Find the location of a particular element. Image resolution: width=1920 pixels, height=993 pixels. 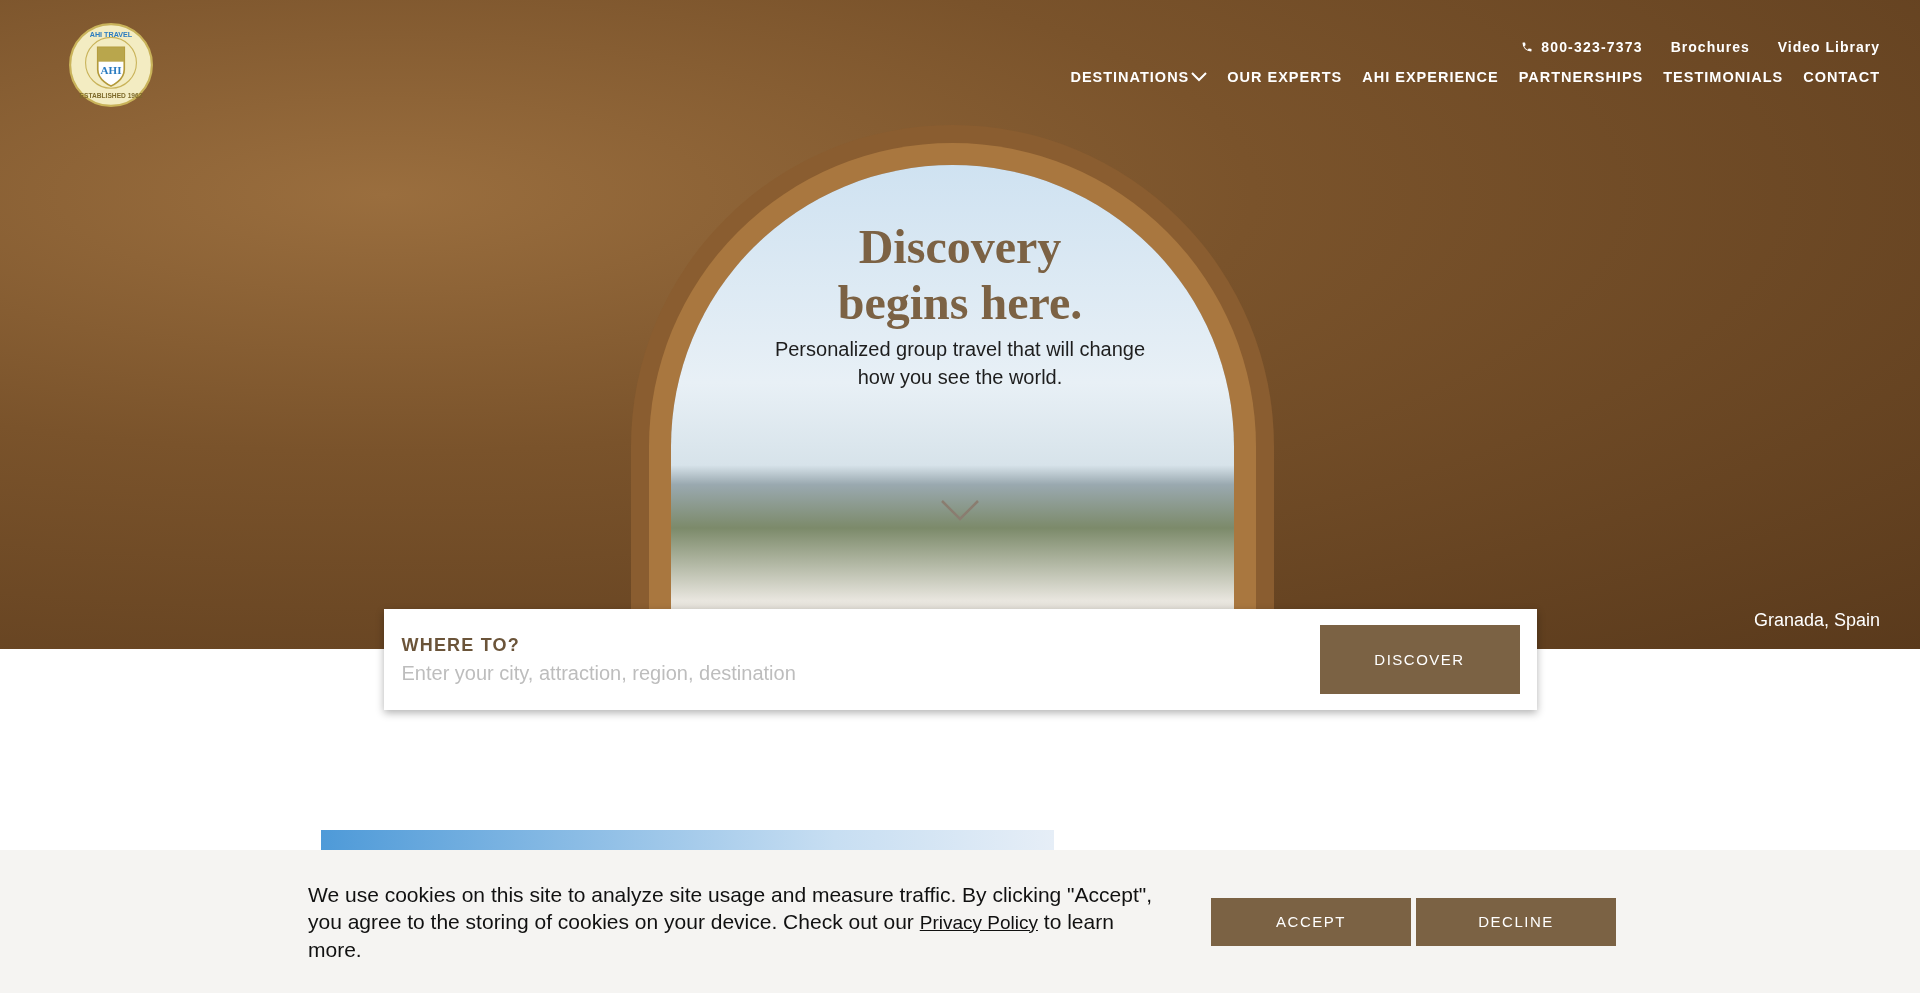

discover-button: DISCOVER is located at coordinates (1419, 659).